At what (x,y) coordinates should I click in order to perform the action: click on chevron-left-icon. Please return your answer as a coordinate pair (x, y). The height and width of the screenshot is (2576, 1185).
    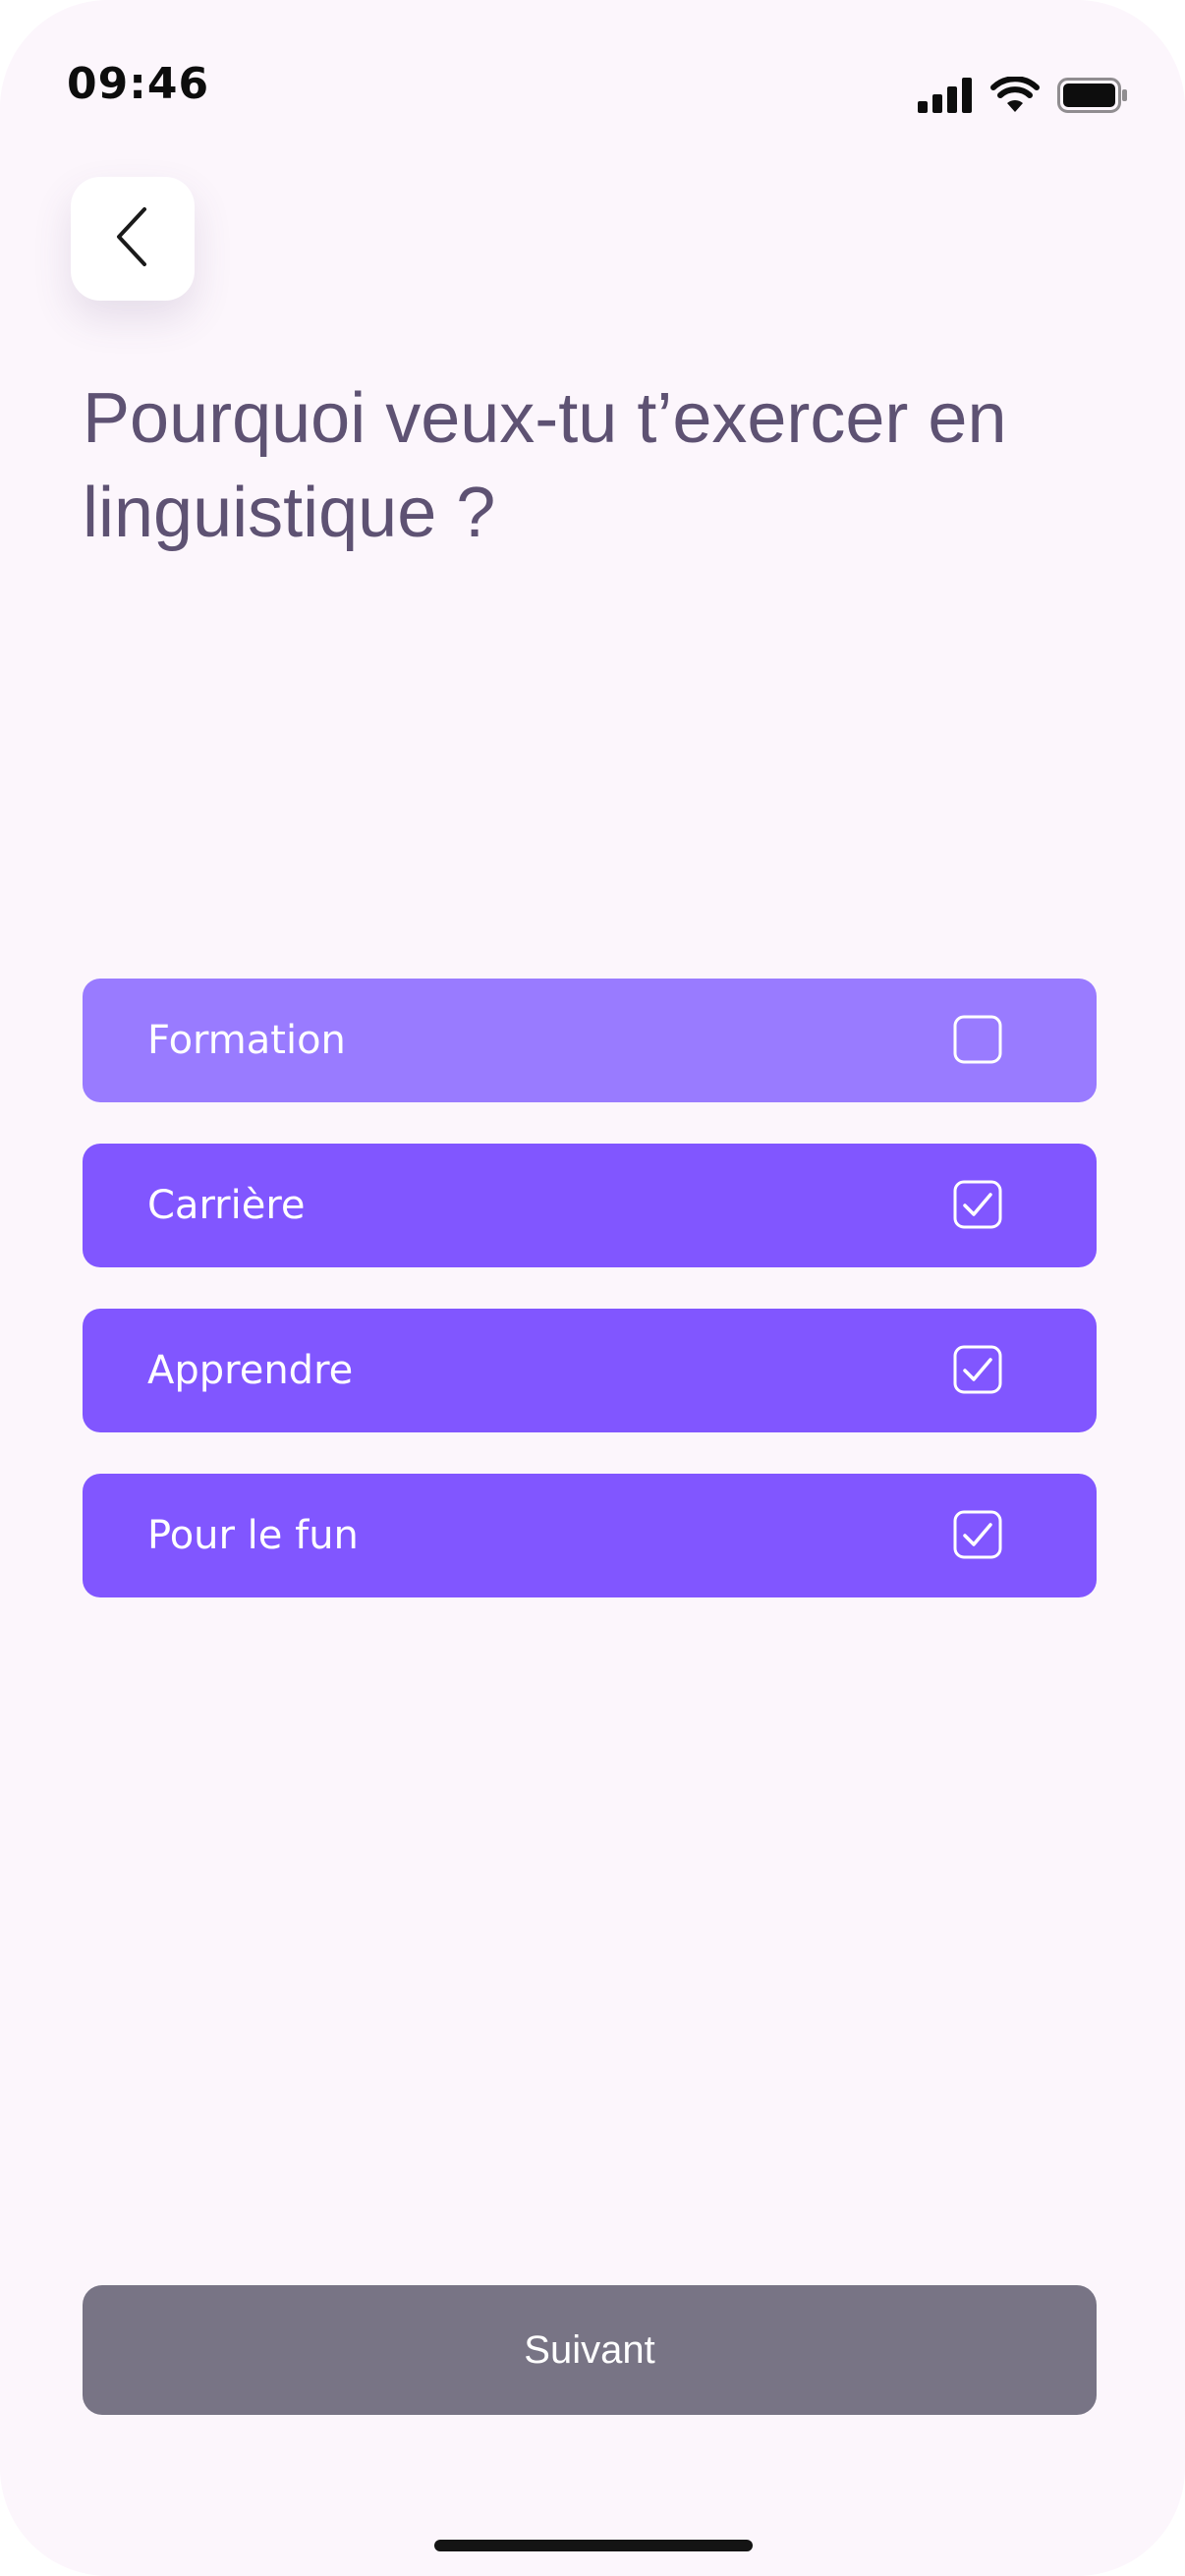
    Looking at the image, I should click on (133, 239).